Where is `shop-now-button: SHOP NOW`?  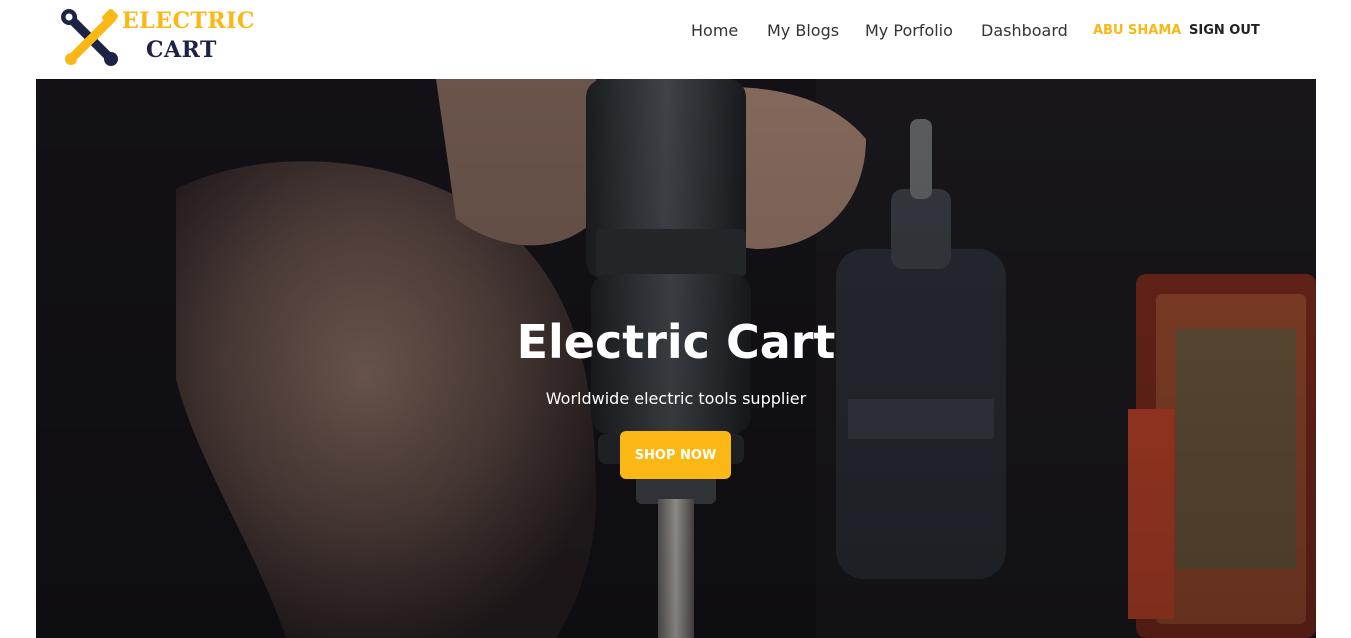
shop-now-button: SHOP NOW is located at coordinates (675, 455).